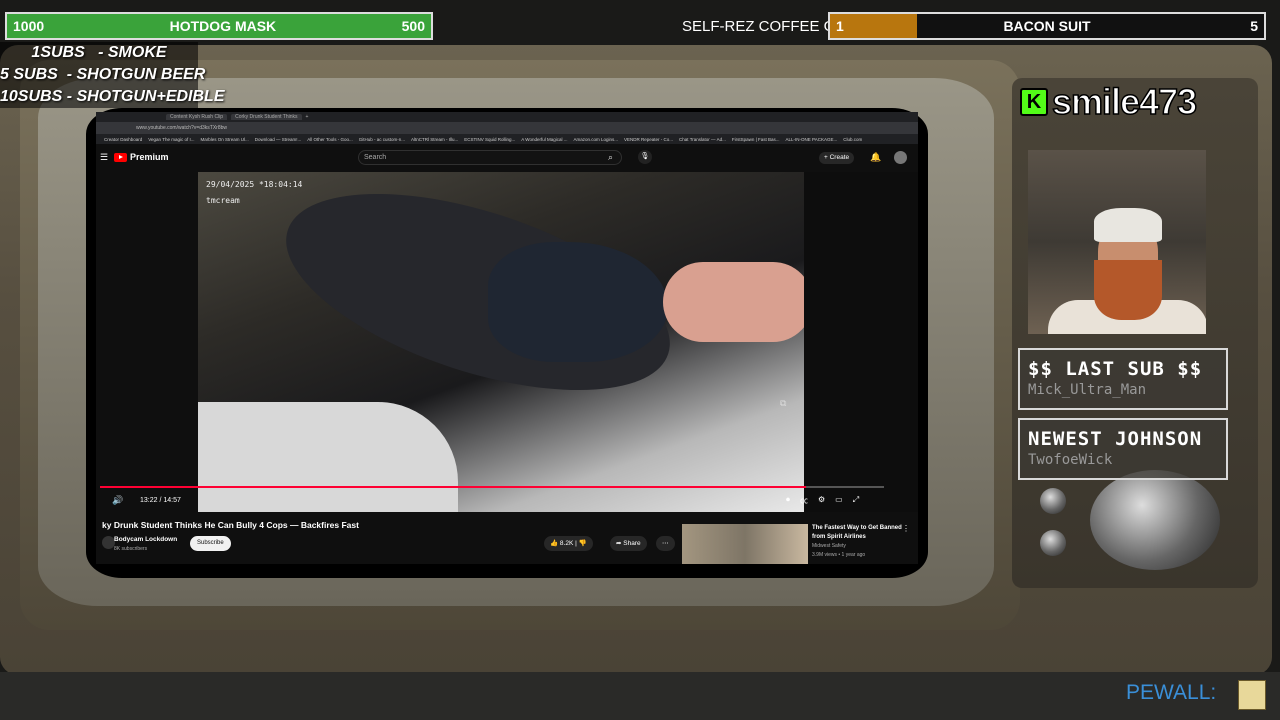  Describe the element at coordinates (29, 26) in the screenshot. I see `goal-start: 1000` at that location.